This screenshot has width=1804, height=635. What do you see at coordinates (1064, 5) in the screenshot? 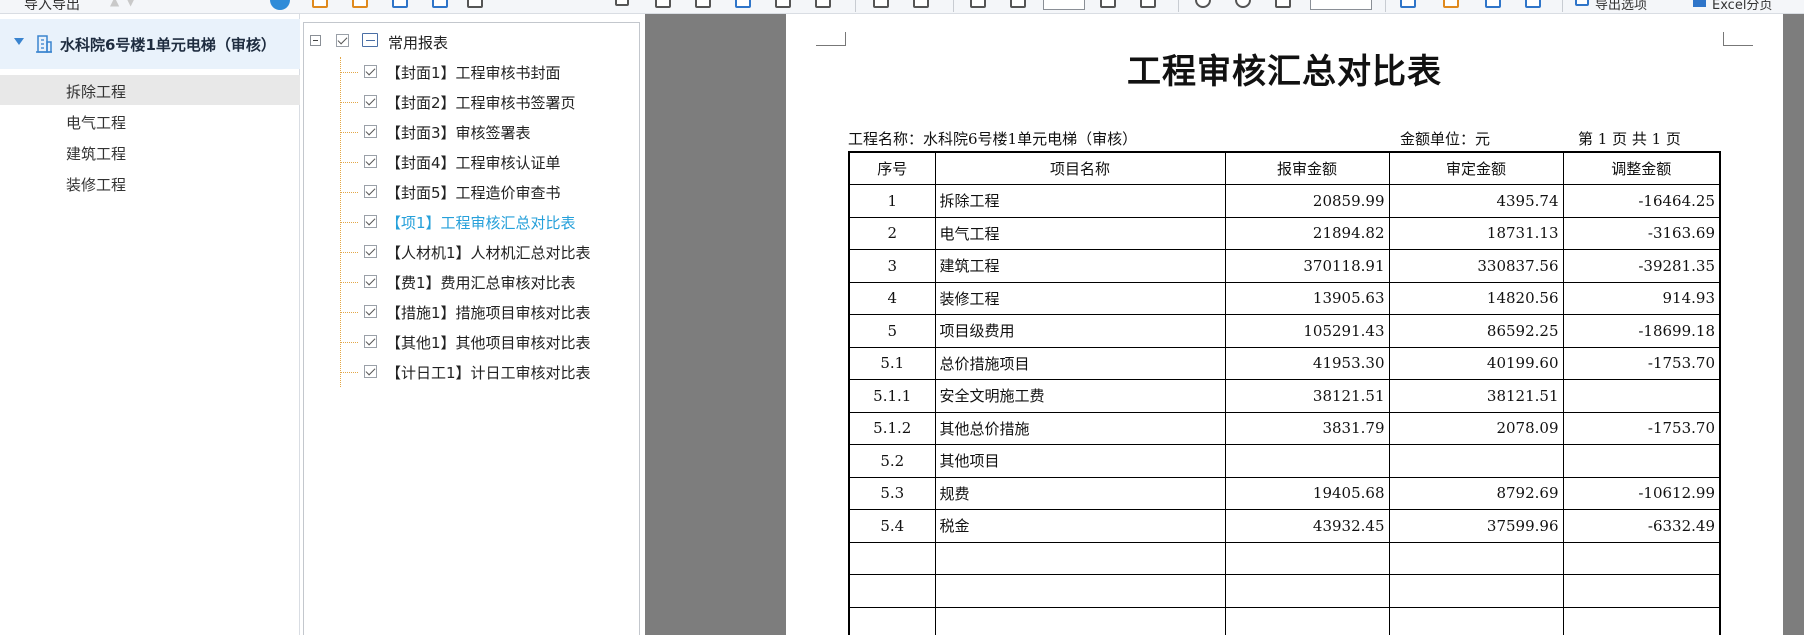
I see `page-number-input` at bounding box center [1064, 5].